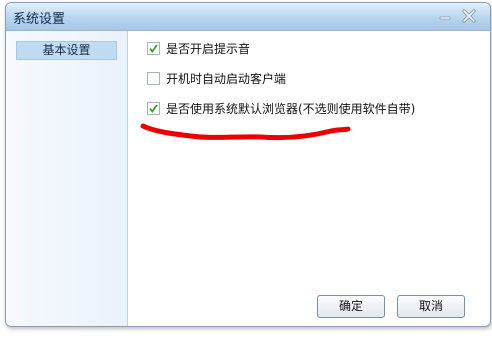 The height and width of the screenshot is (340, 492). Describe the element at coordinates (245, 132) in the screenshot. I see `red-underline-annotation` at that location.